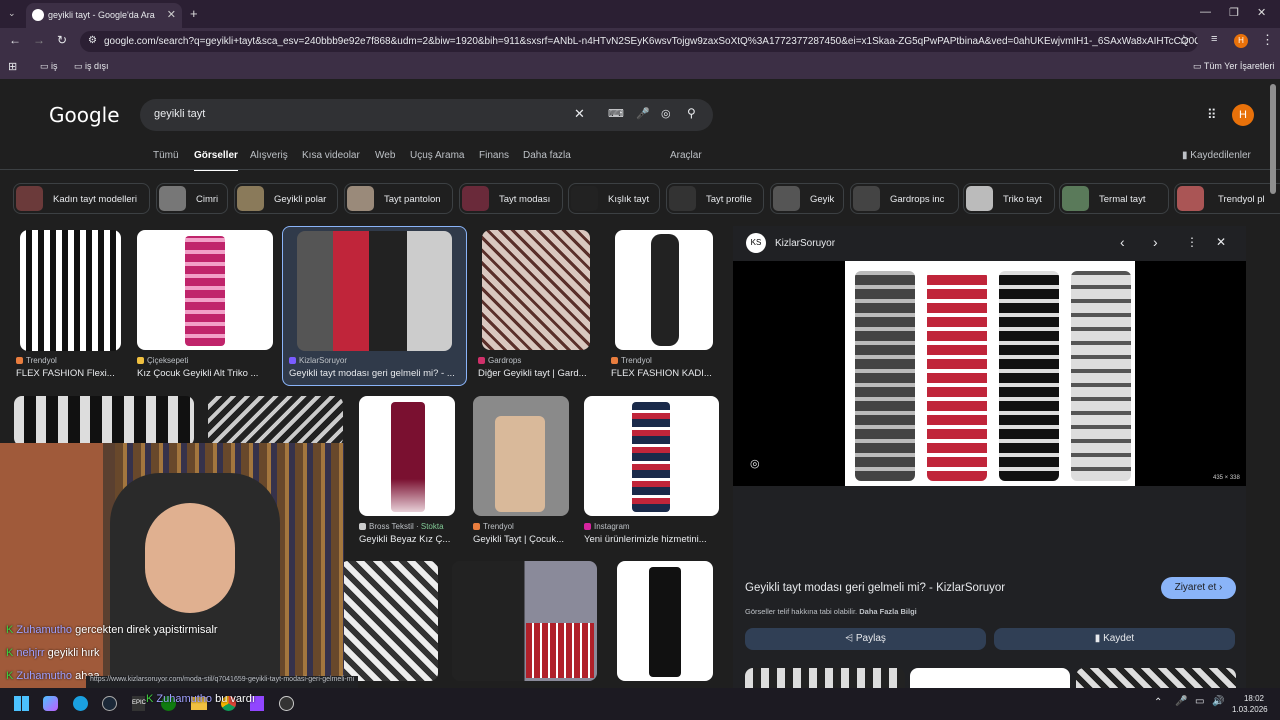 Image resolution: width=1280 pixels, height=720 pixels. I want to click on close-window-icon: ✕, so click(1261, 12).